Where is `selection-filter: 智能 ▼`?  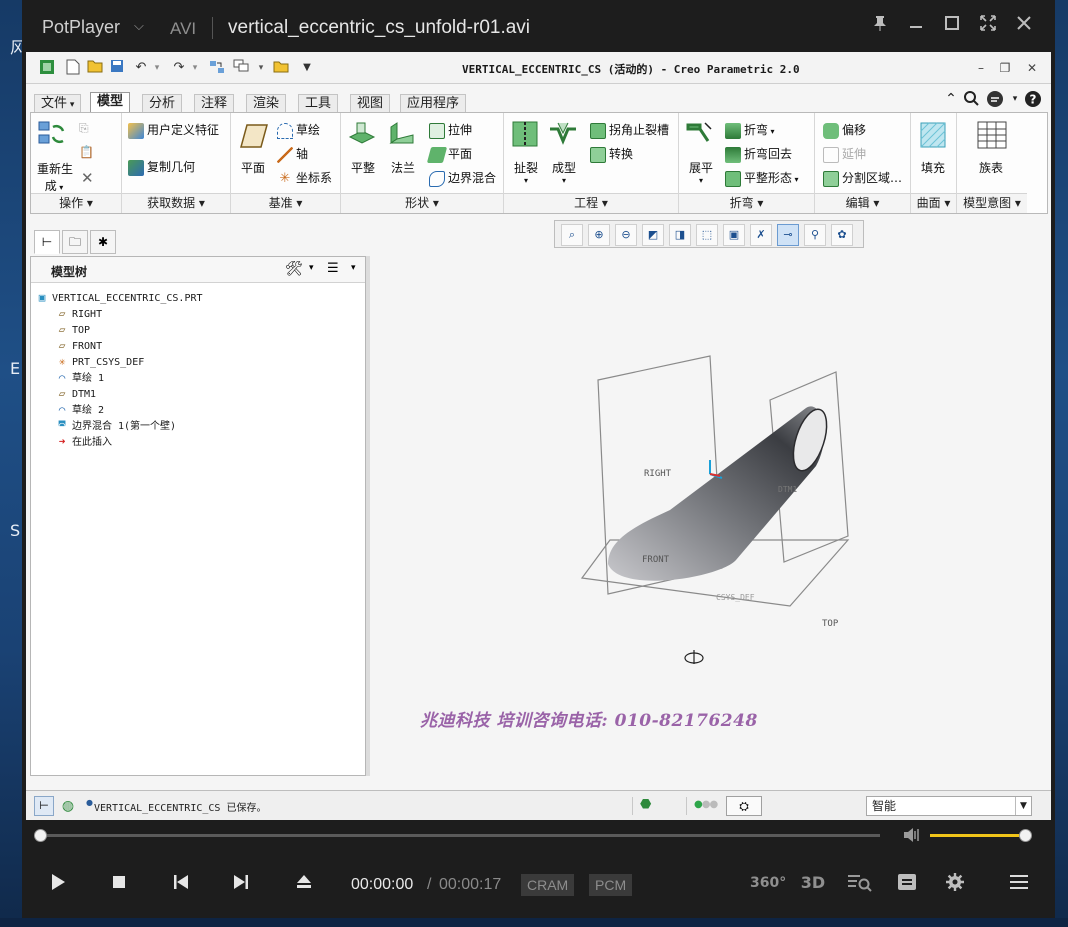
selection-filter: 智能 ▼ is located at coordinates (949, 806).